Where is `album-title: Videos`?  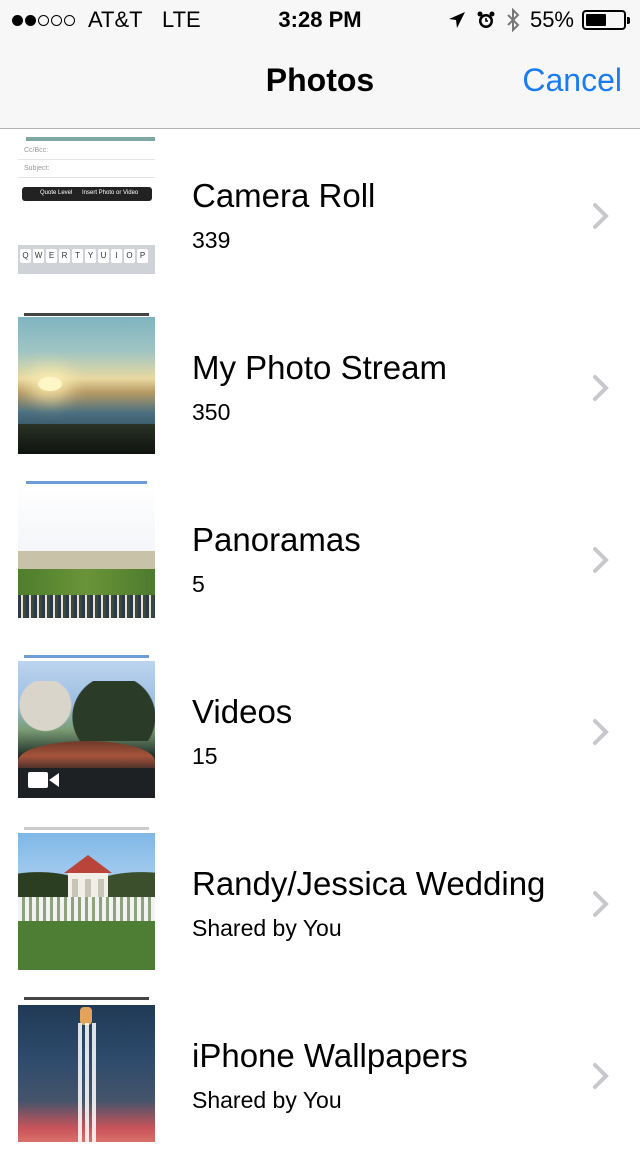
album-title: Videos is located at coordinates (242, 711).